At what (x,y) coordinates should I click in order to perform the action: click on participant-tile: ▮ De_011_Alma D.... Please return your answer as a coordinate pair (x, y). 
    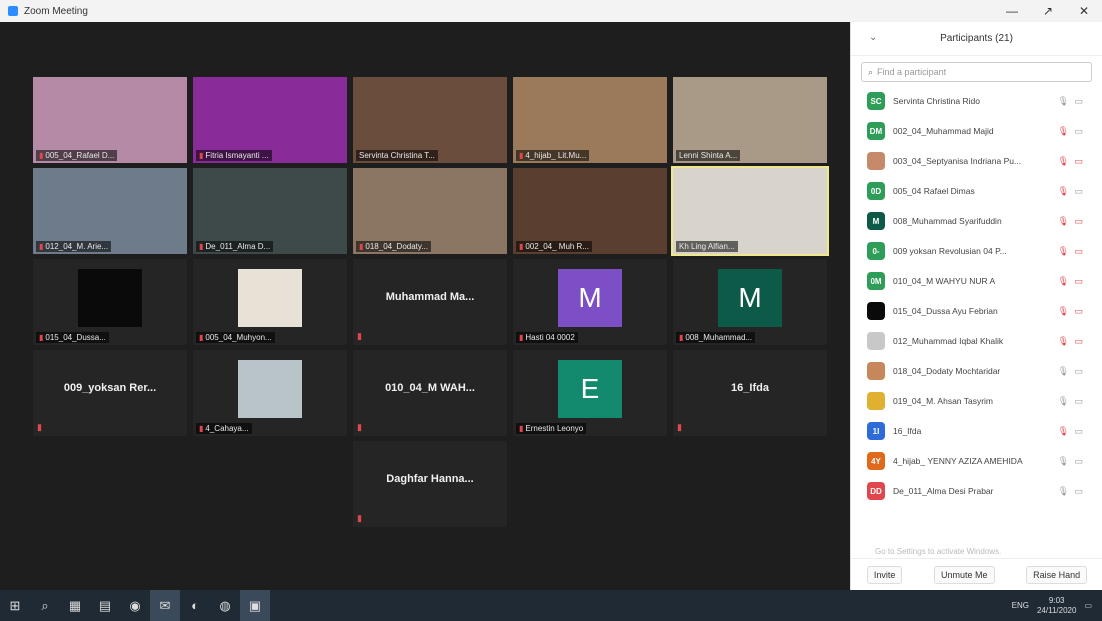
    Looking at the image, I should click on (270, 211).